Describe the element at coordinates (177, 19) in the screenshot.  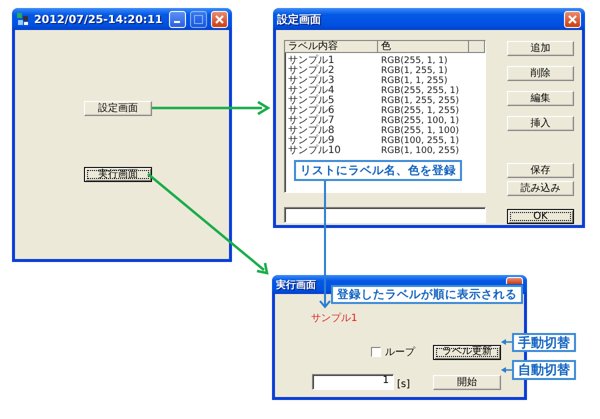
I see `minimize-button` at that location.